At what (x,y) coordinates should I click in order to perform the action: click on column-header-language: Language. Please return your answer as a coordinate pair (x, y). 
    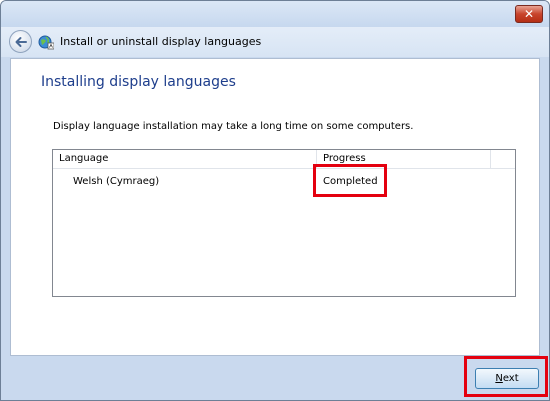
    Looking at the image, I should click on (83, 158).